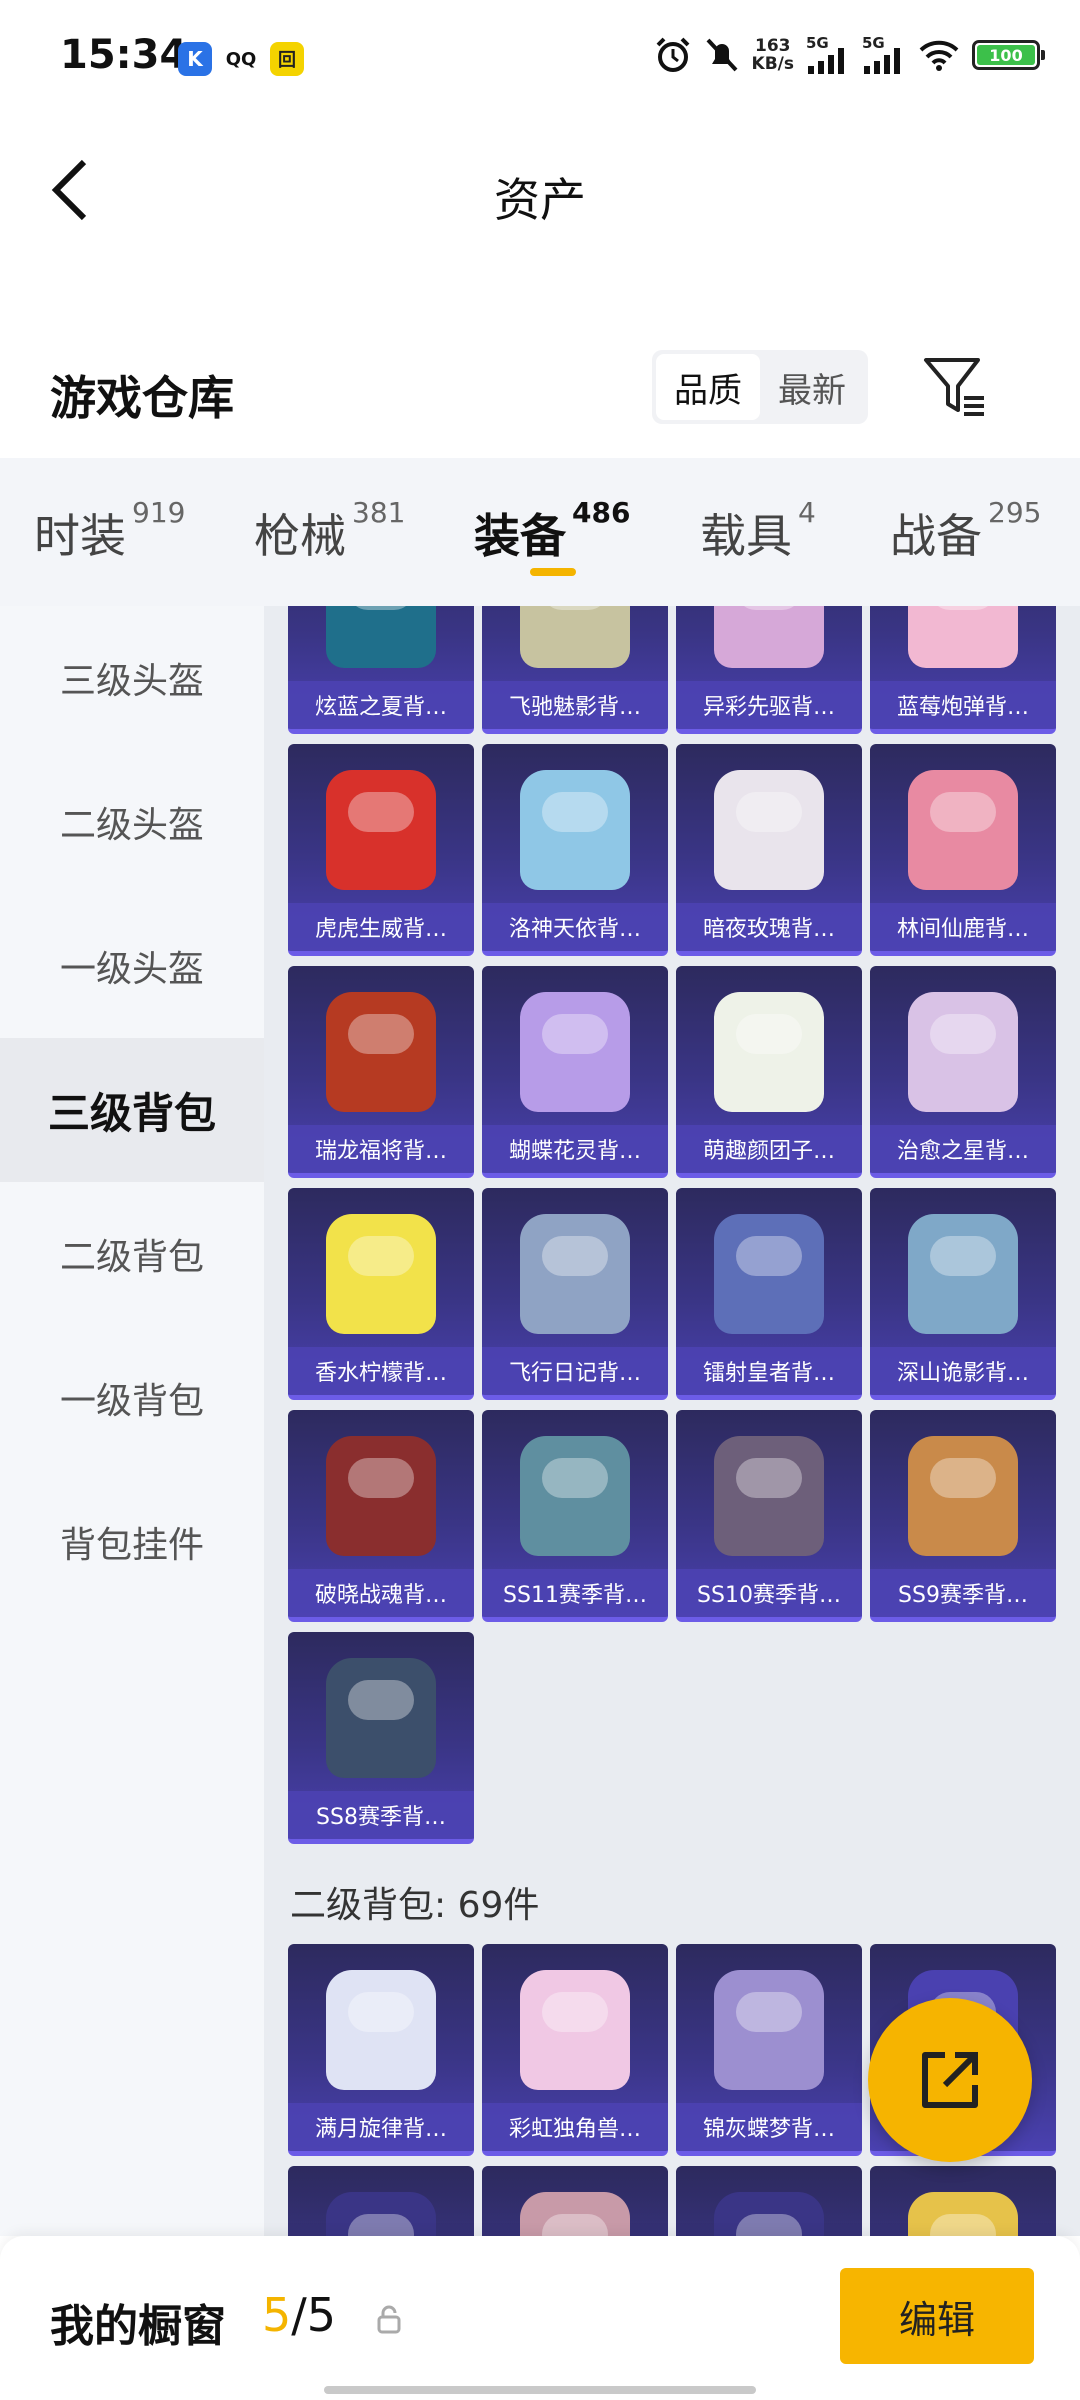  I want to click on tab-vehicles: 载具 4, so click(758, 531).